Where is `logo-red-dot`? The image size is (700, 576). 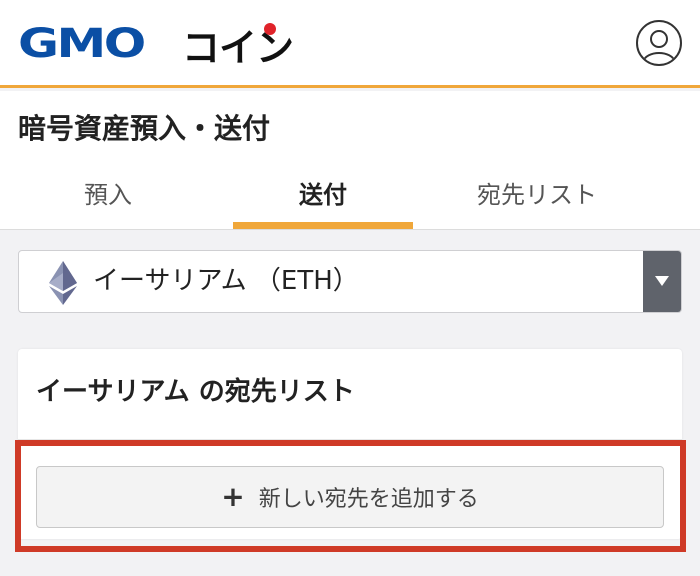
logo-red-dot is located at coordinates (270, 28).